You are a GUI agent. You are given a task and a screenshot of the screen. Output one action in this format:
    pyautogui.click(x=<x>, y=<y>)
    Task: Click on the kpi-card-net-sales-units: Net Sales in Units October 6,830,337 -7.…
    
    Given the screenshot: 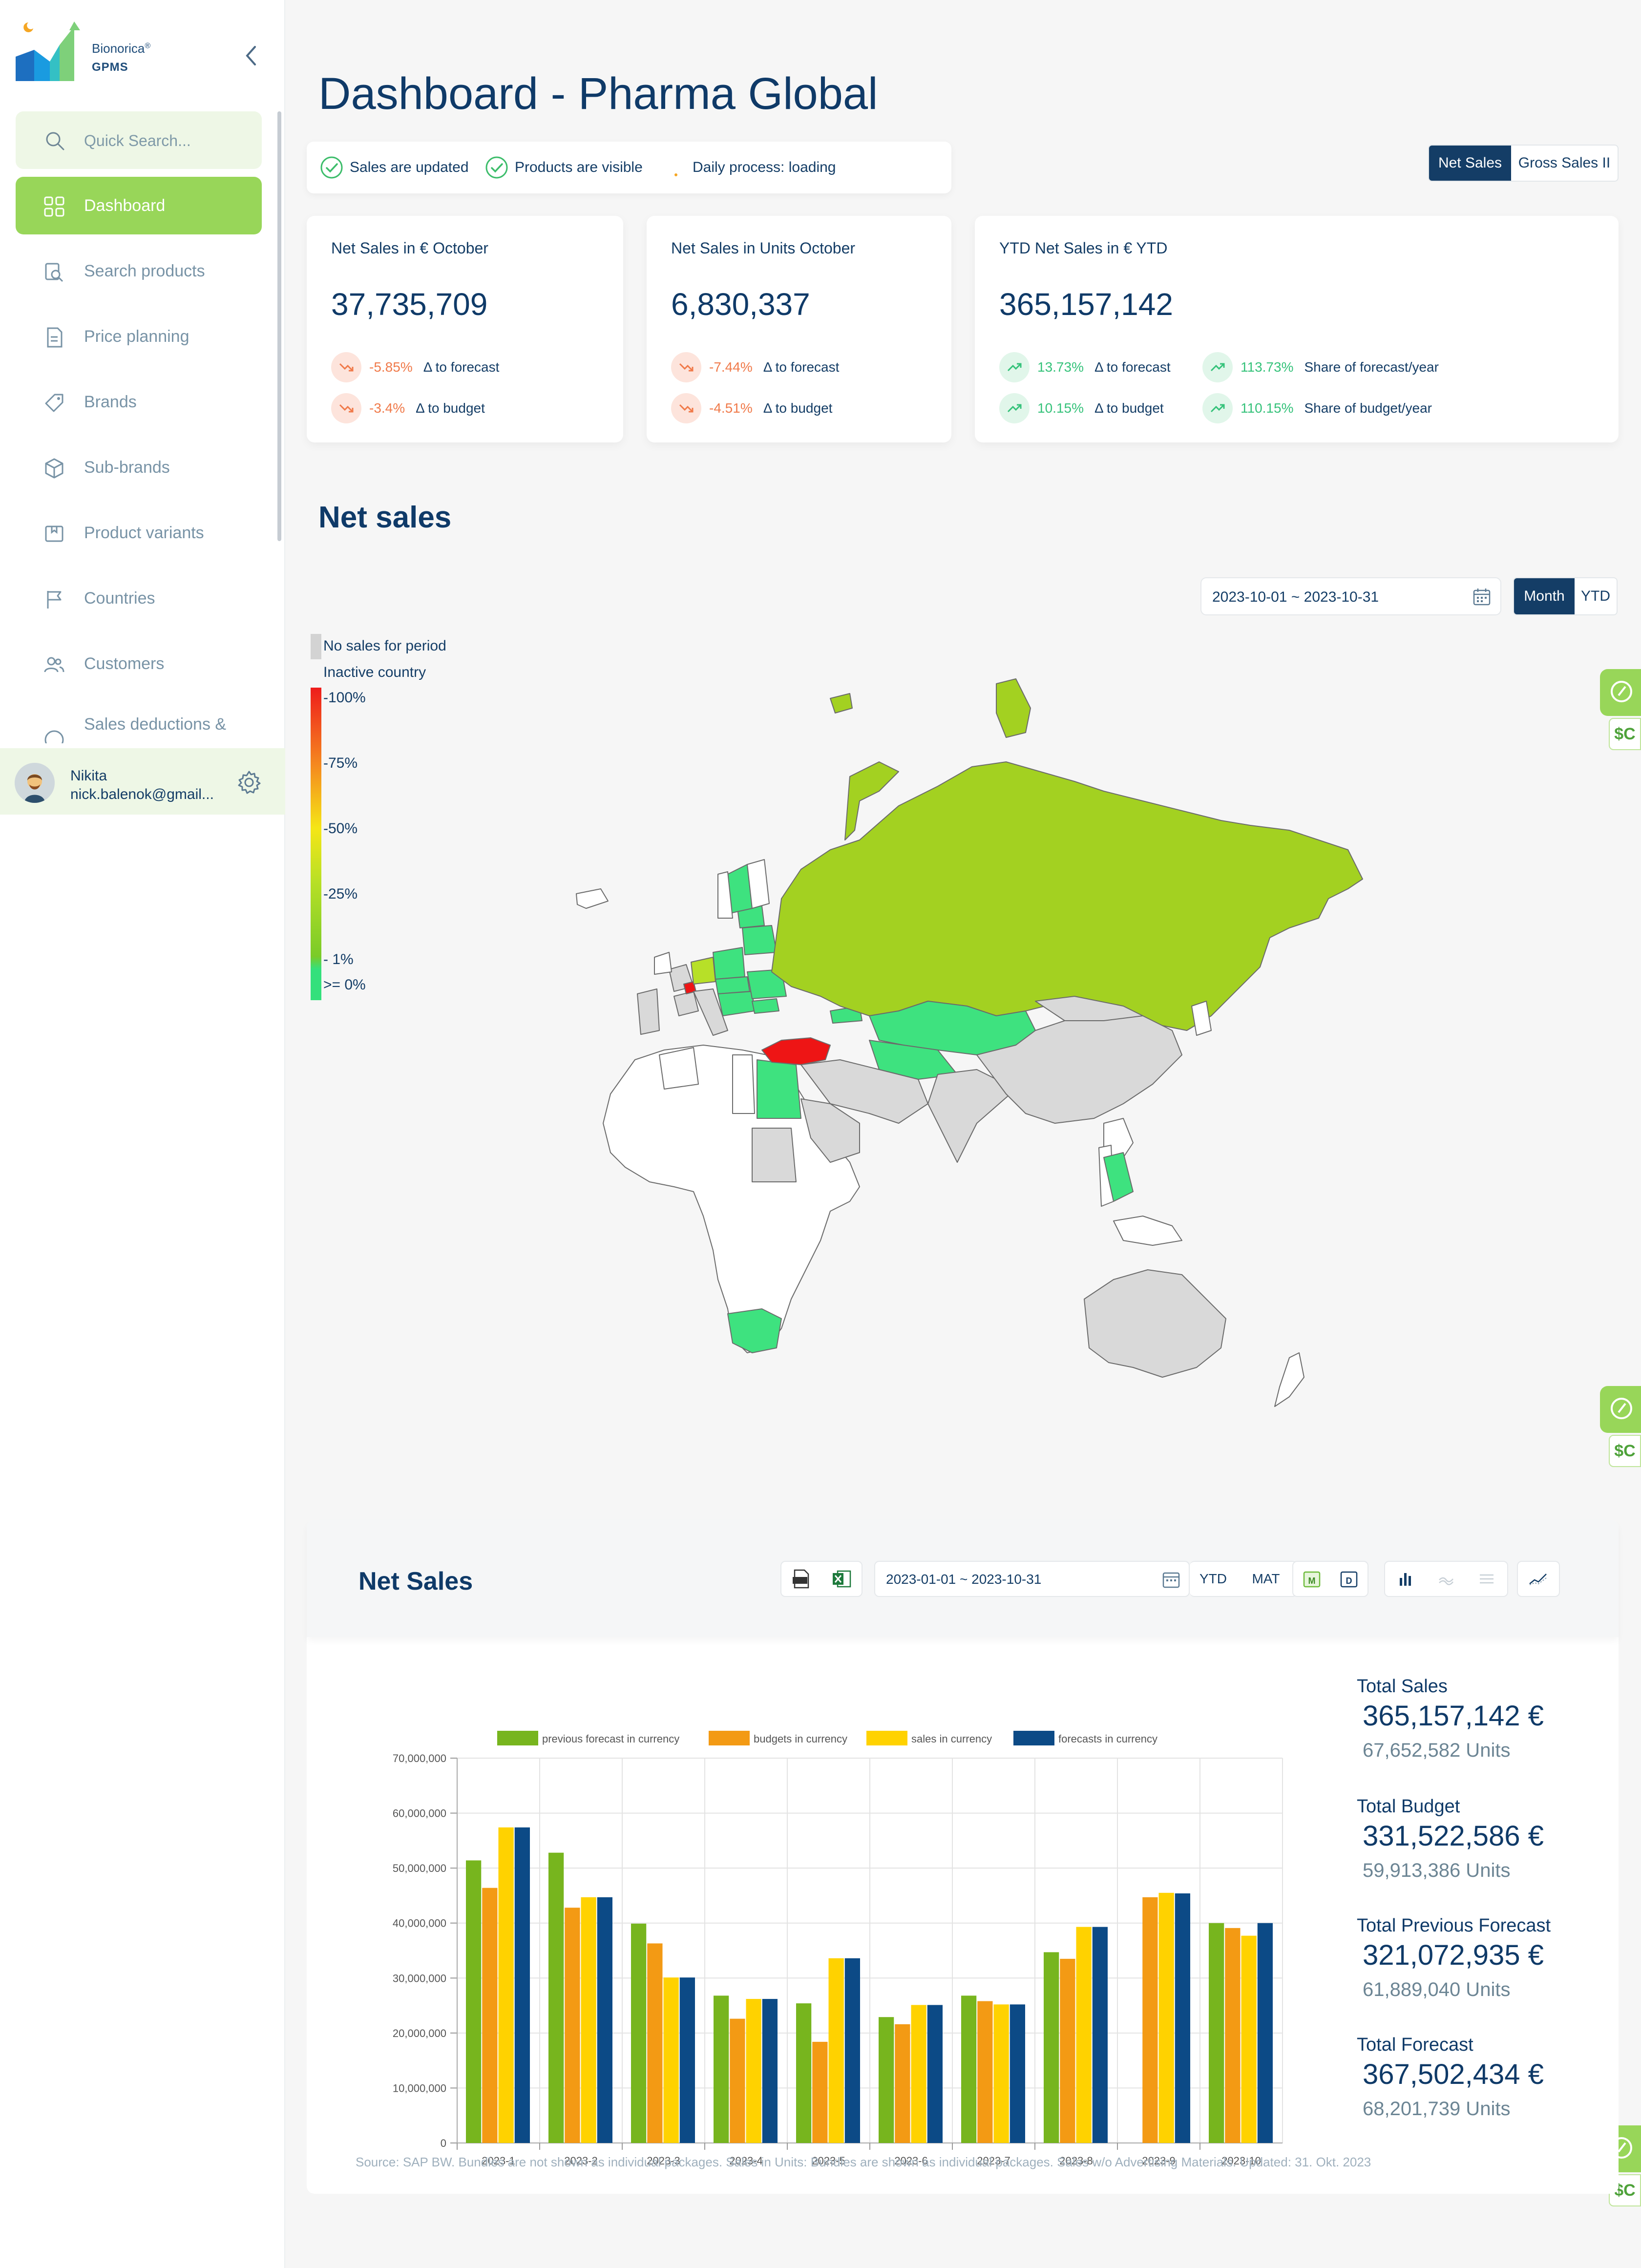 What is the action you would take?
    pyautogui.click(x=799, y=329)
    